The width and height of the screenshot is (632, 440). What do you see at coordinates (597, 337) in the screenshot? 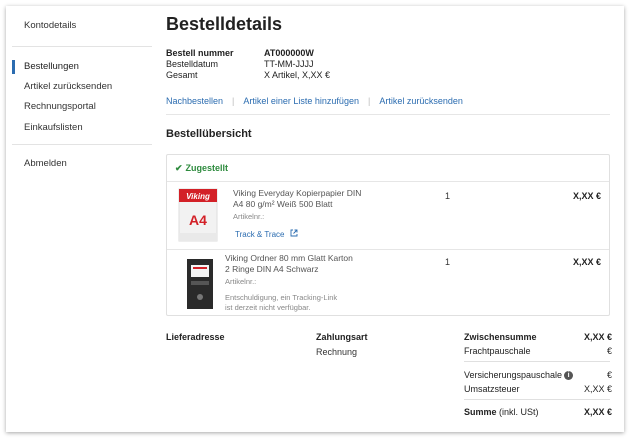
I see `subtotal-value: X,XX €` at bounding box center [597, 337].